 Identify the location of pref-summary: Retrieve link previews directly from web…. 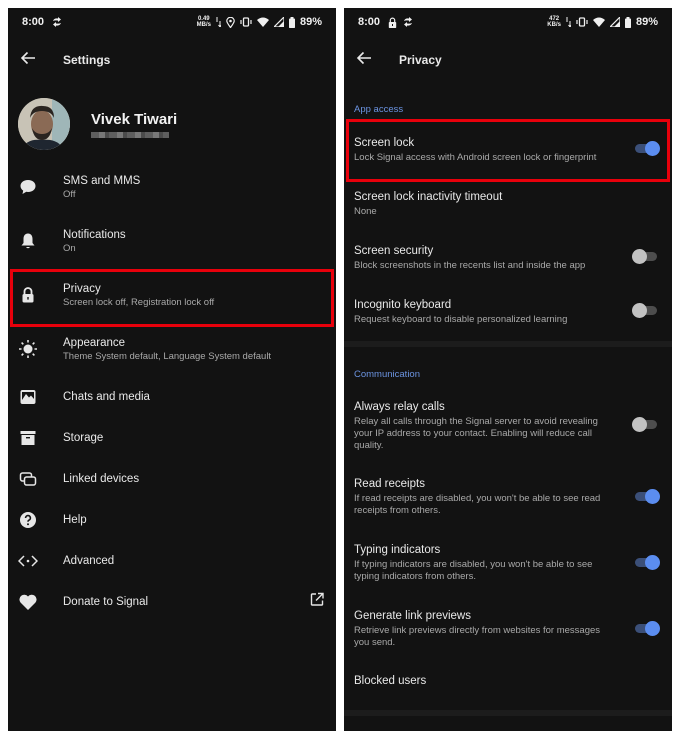
(477, 636).